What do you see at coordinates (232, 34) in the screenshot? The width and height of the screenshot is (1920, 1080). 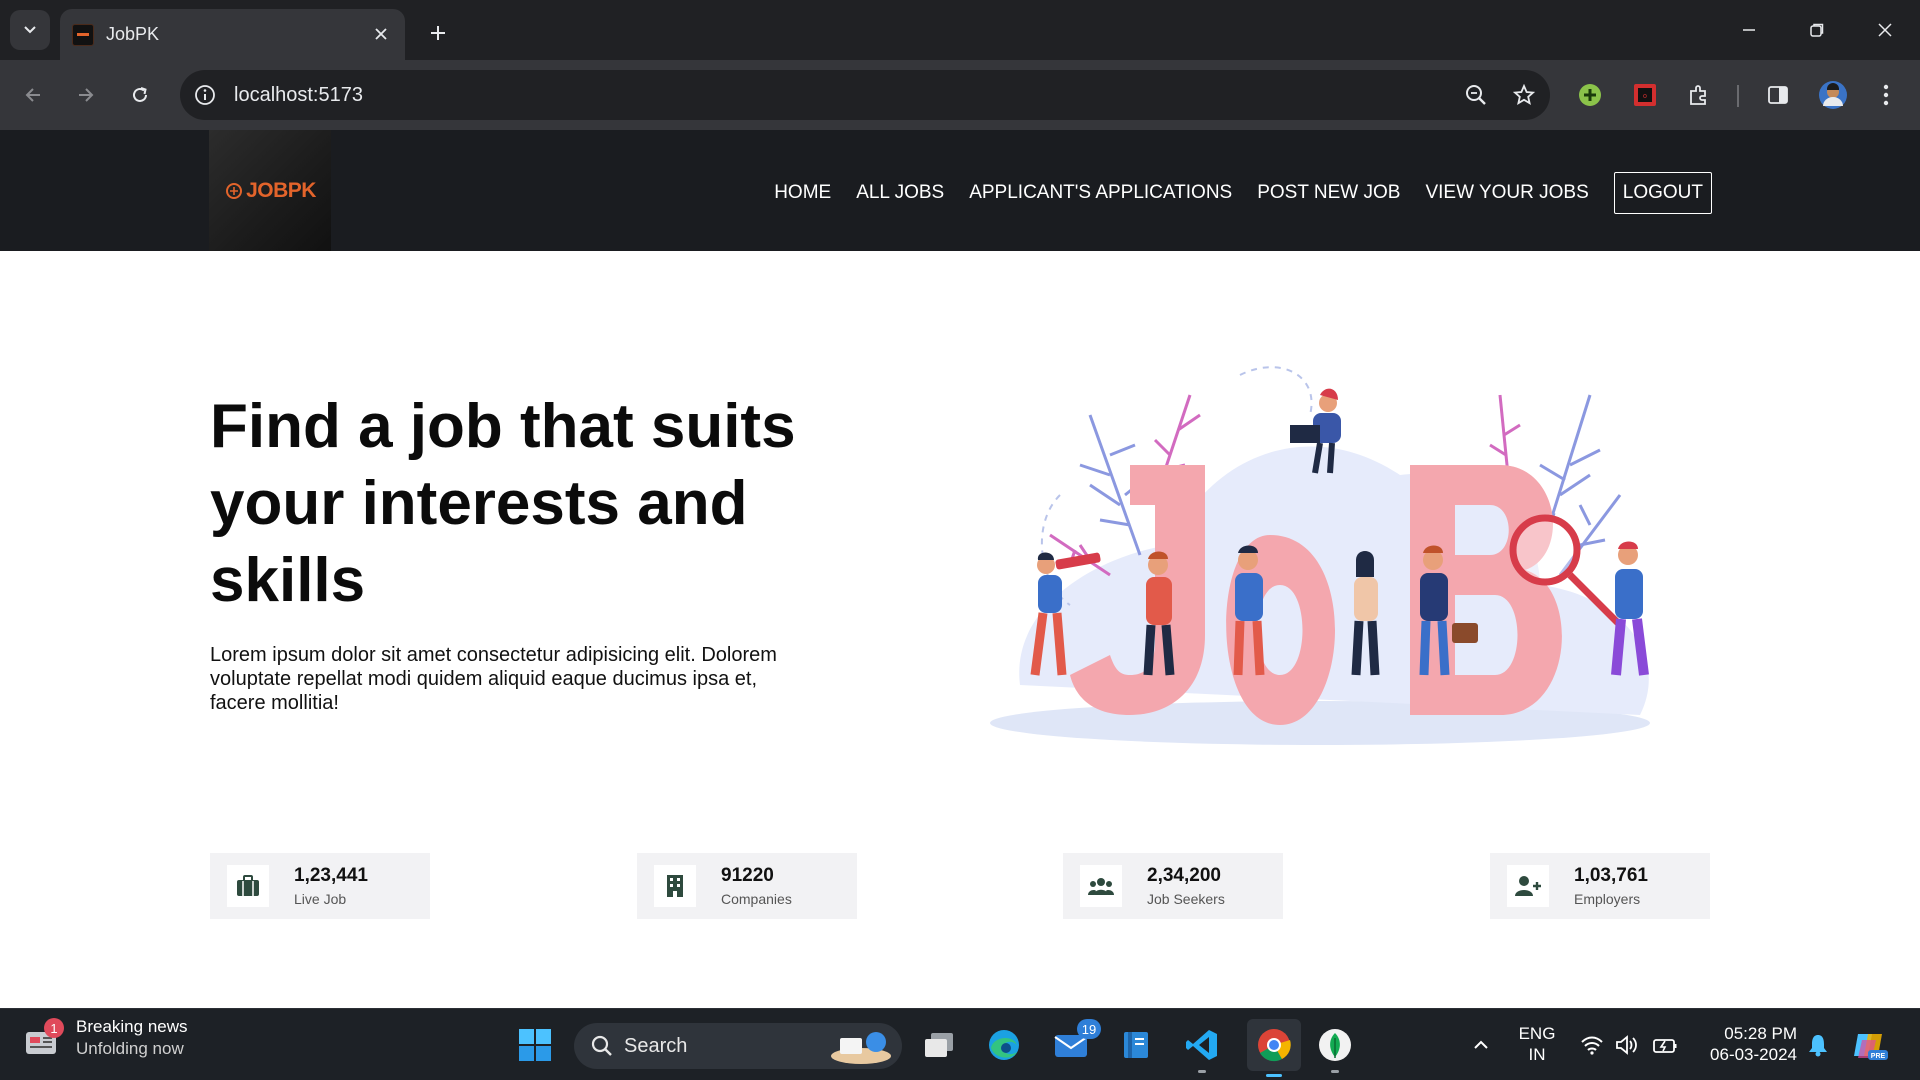 I see `browser-tab-active: JobPK` at bounding box center [232, 34].